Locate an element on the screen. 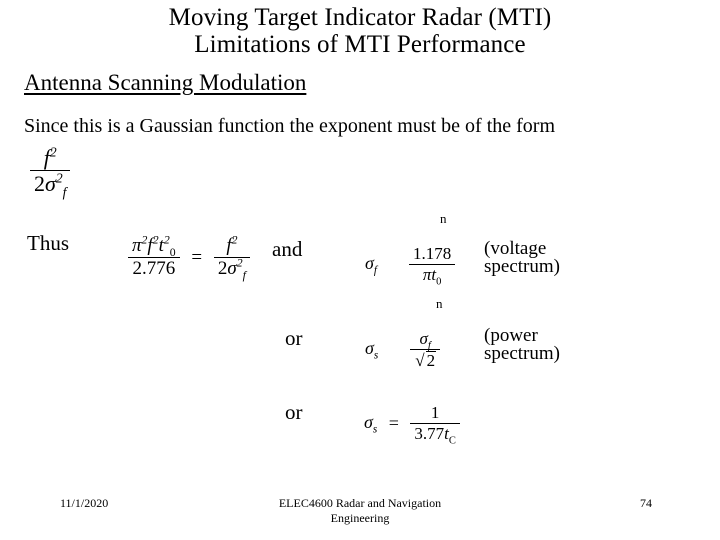 The image size is (720, 540). formula-exponent: f2 2σ2f is located at coordinates (50, 171).